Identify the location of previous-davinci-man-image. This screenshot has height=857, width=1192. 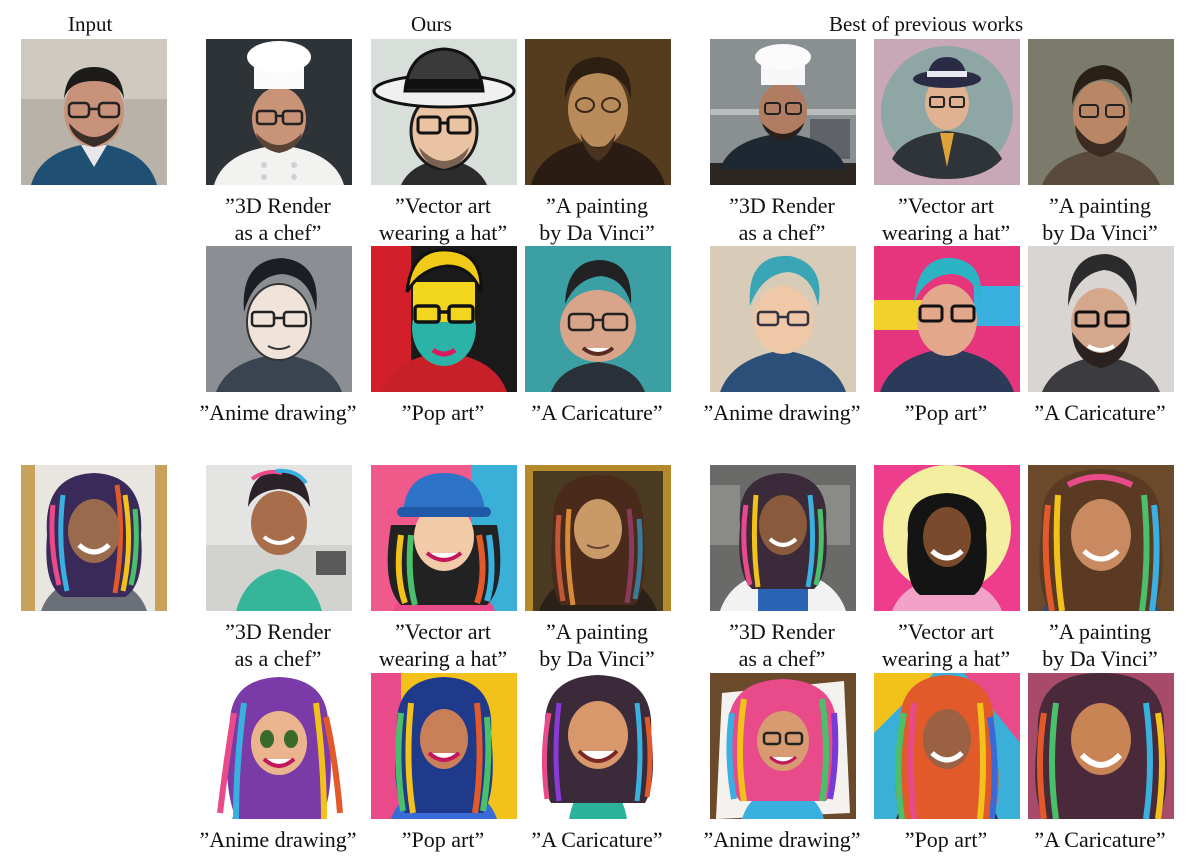
(1101, 112).